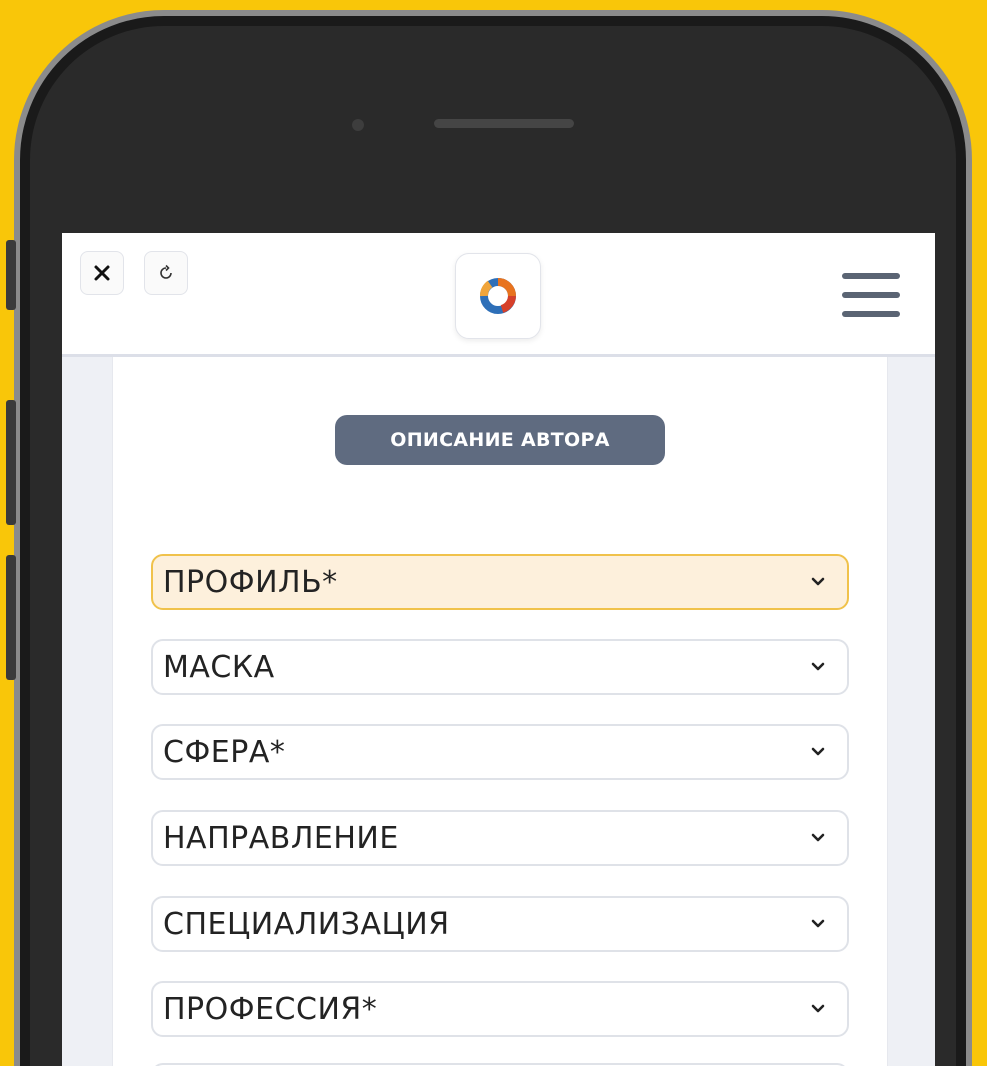  What do you see at coordinates (11, 617) in the screenshot?
I see `phone-volume-down-button` at bounding box center [11, 617].